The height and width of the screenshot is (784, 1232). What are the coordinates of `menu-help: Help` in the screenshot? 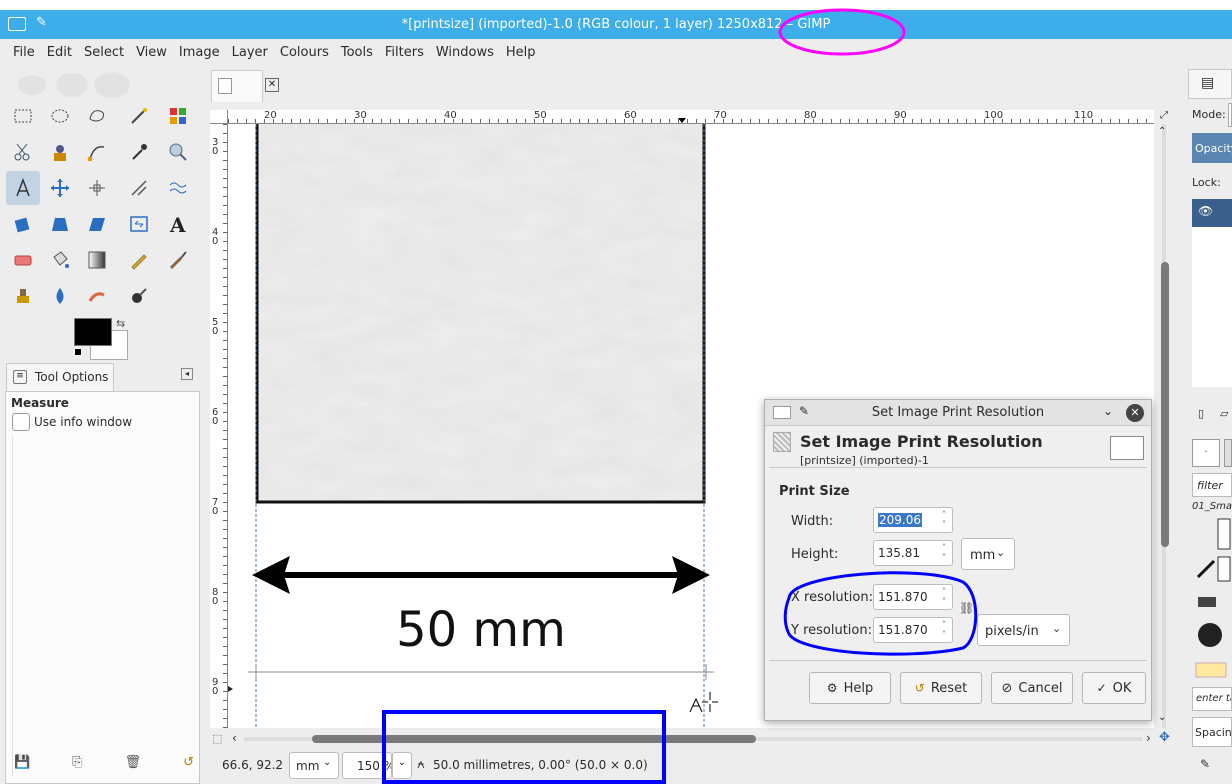 It's located at (521, 49).